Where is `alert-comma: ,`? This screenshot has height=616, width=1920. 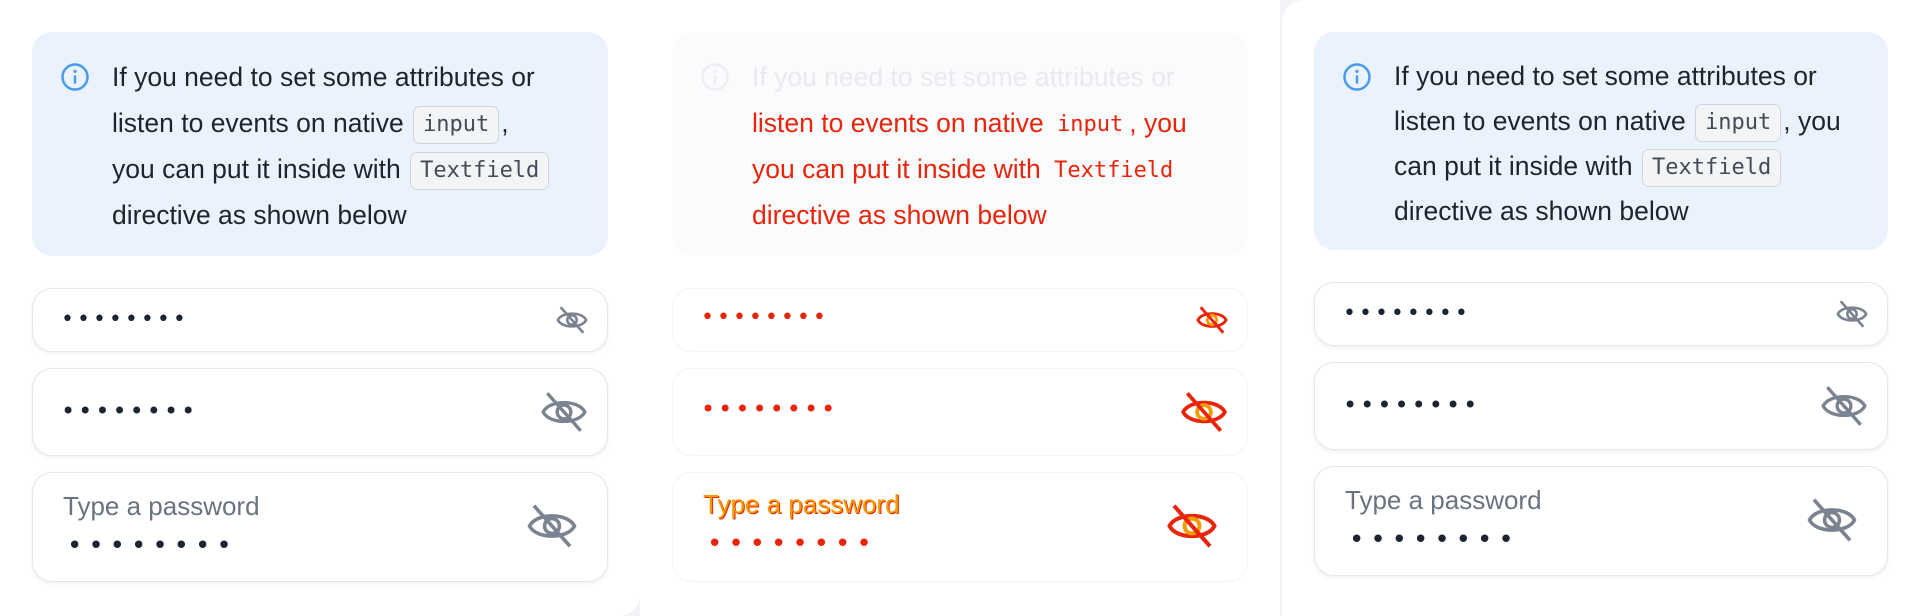
alert-comma: , is located at coordinates (505, 123).